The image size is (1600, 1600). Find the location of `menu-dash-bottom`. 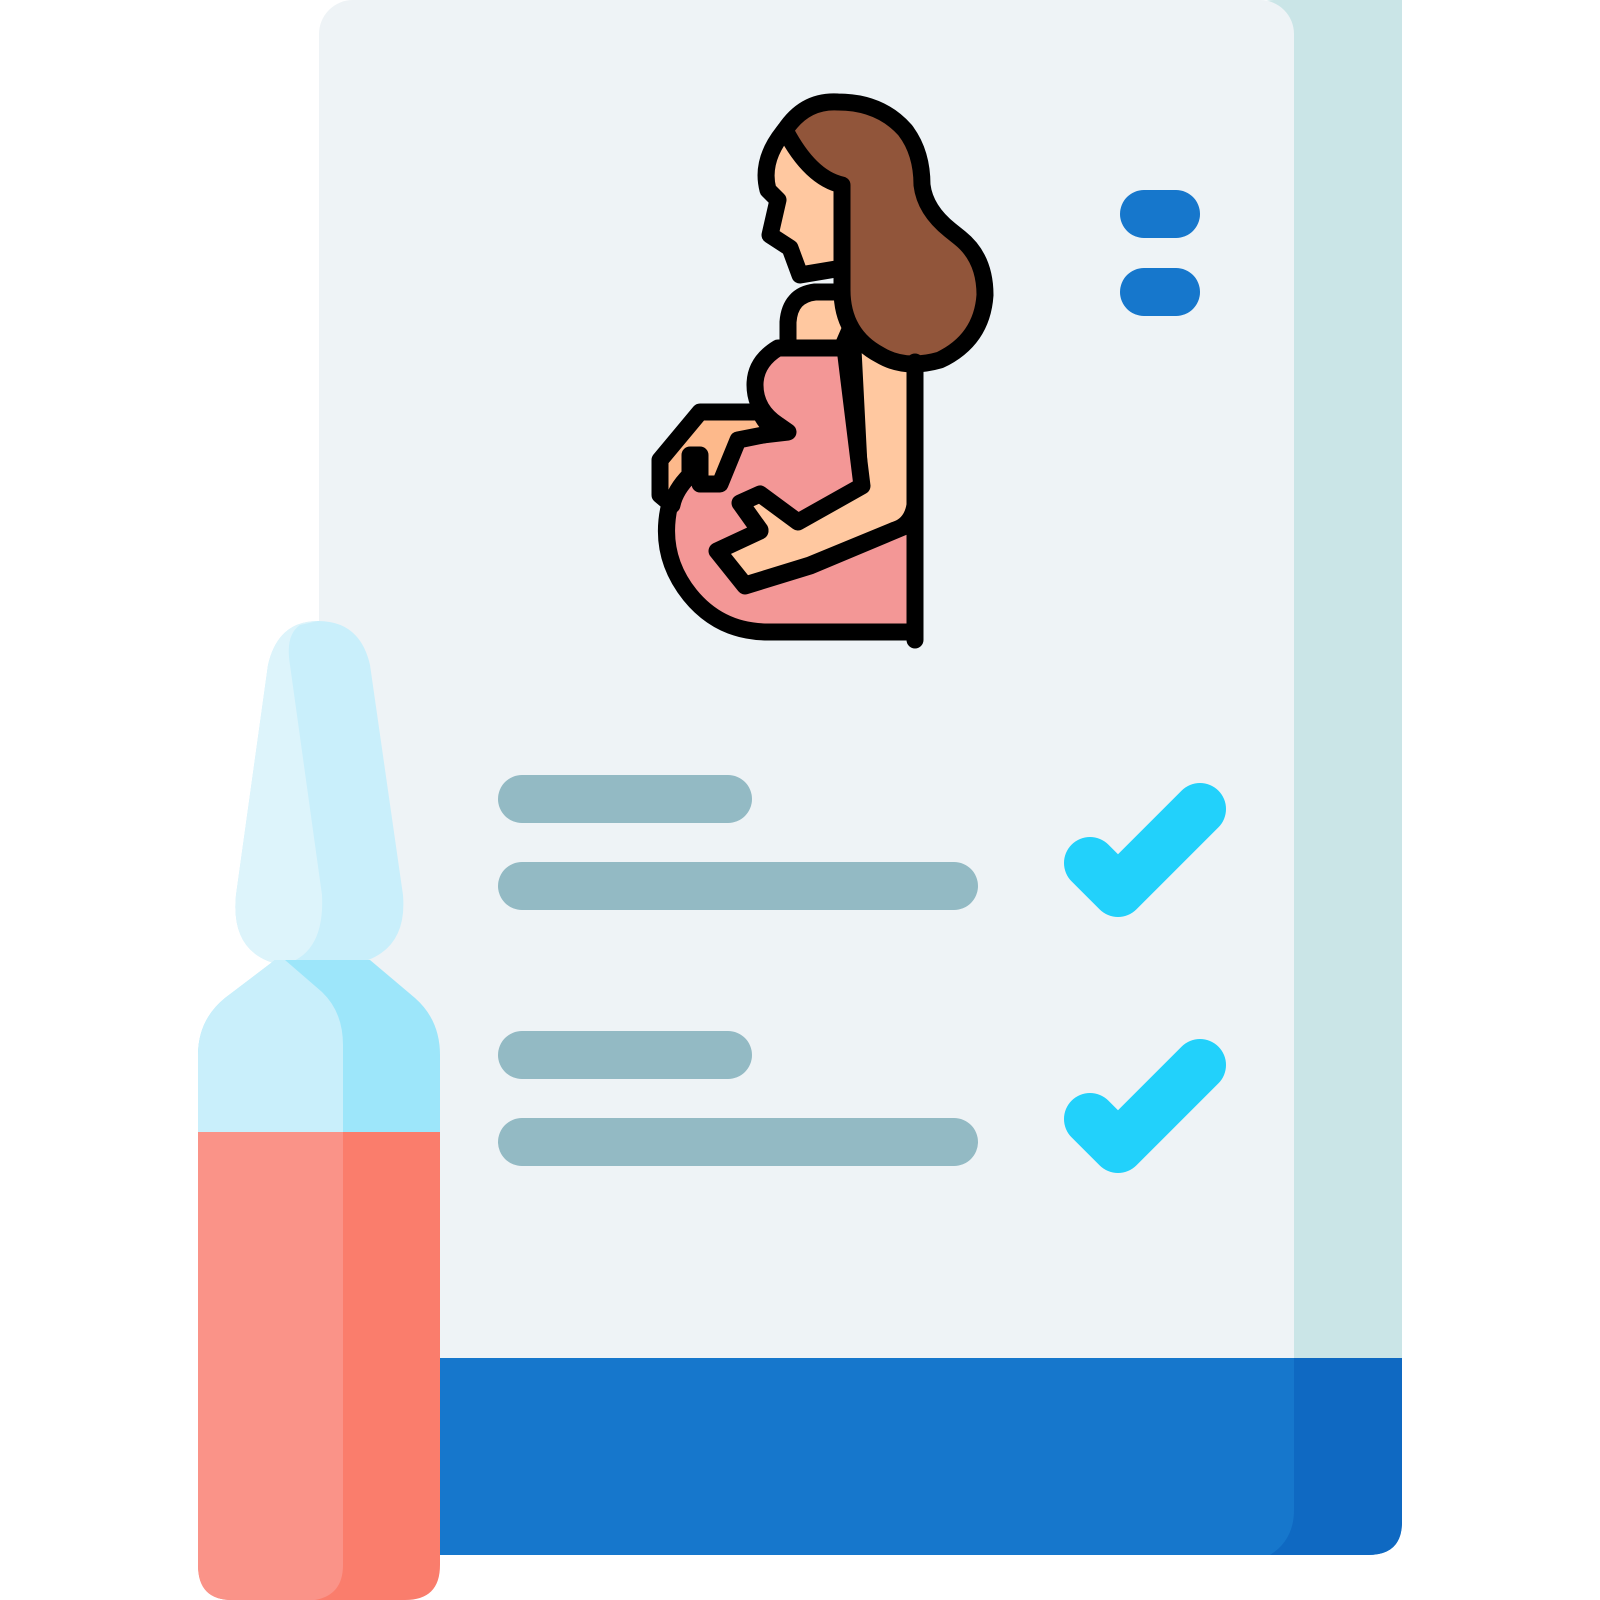

menu-dash-bottom is located at coordinates (1160, 292).